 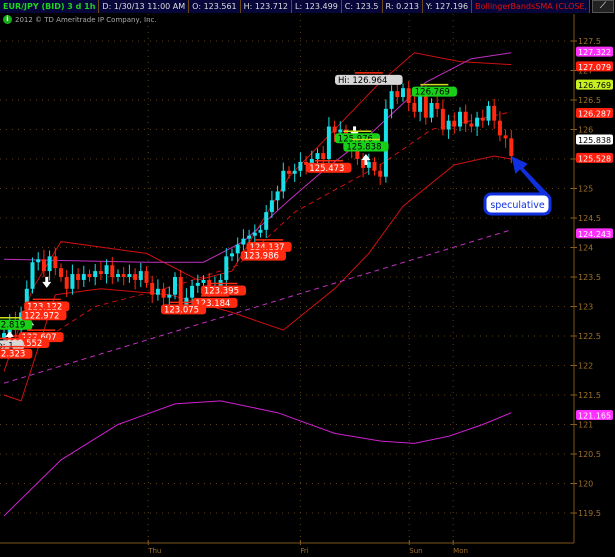 I want to click on y-tick-label: 121, so click(x=585, y=425).